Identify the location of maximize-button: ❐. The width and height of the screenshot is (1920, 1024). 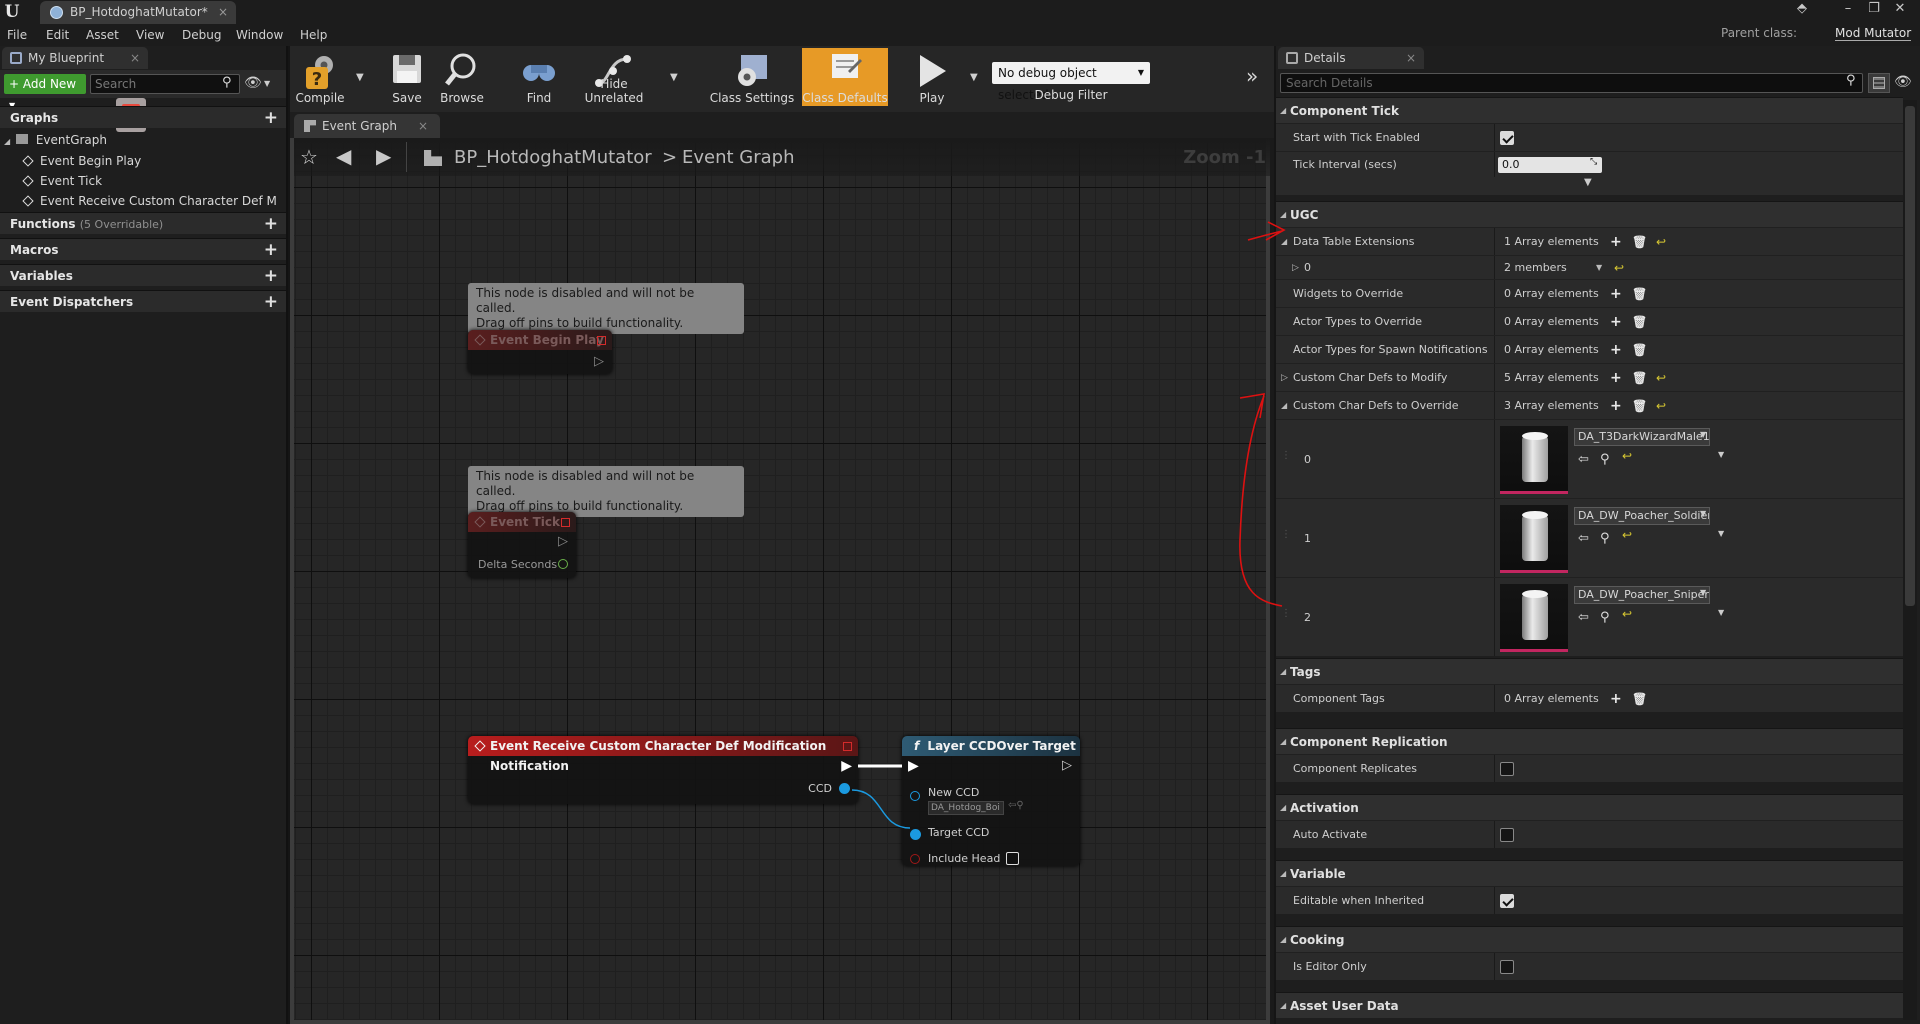
(1874, 10).